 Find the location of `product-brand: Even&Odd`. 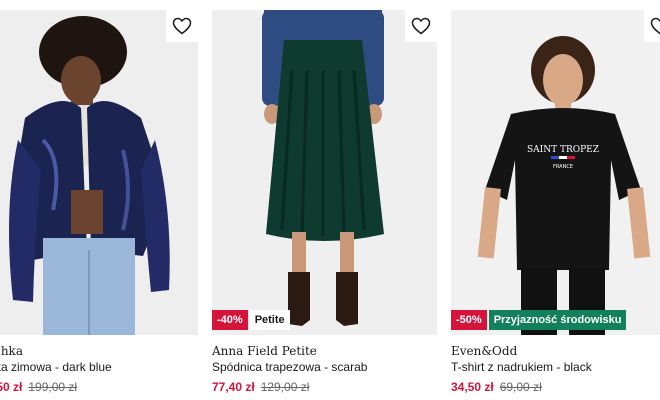

product-brand: Even&Odd is located at coordinates (484, 351).